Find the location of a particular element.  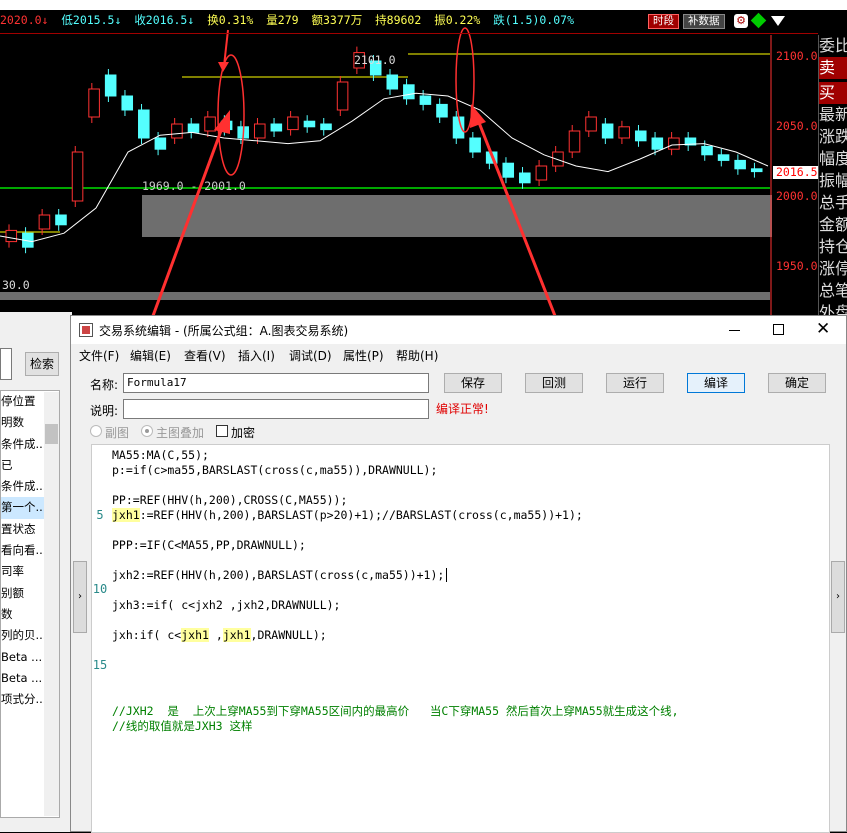

low-value: 低2015.5↓ is located at coordinates (91, 20).